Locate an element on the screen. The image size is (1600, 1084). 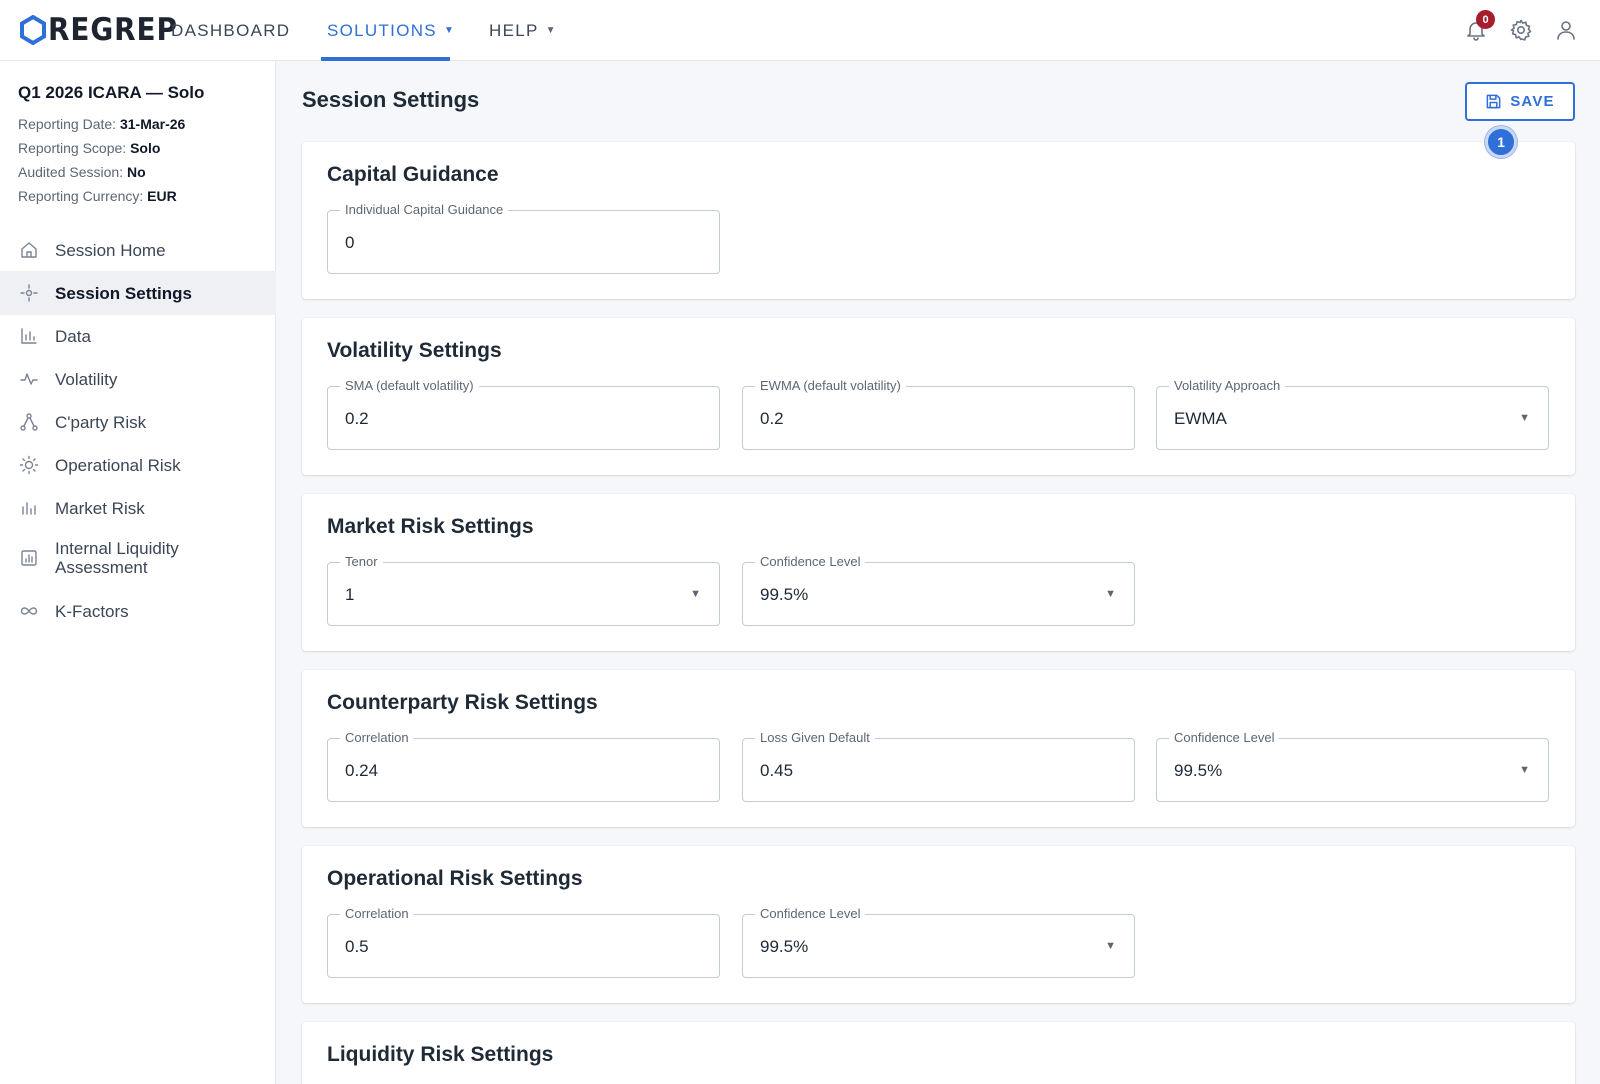
ewma-volatility-input: EWMA (default volatility) 0.2 is located at coordinates (938, 414).